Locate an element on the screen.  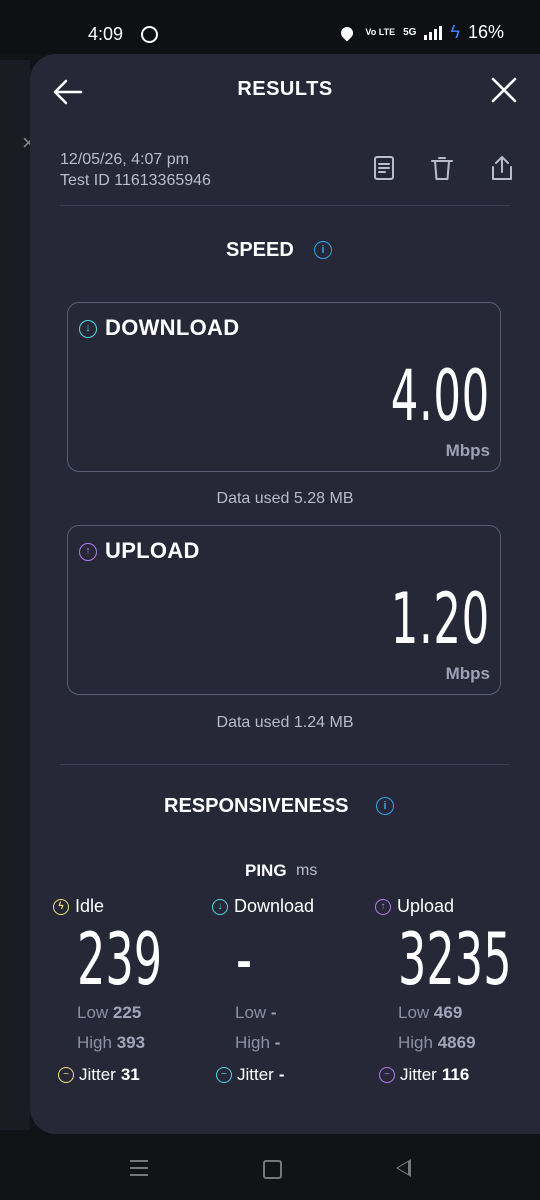
responsiveness-title: RESPONSIVENESS is located at coordinates (256, 806).